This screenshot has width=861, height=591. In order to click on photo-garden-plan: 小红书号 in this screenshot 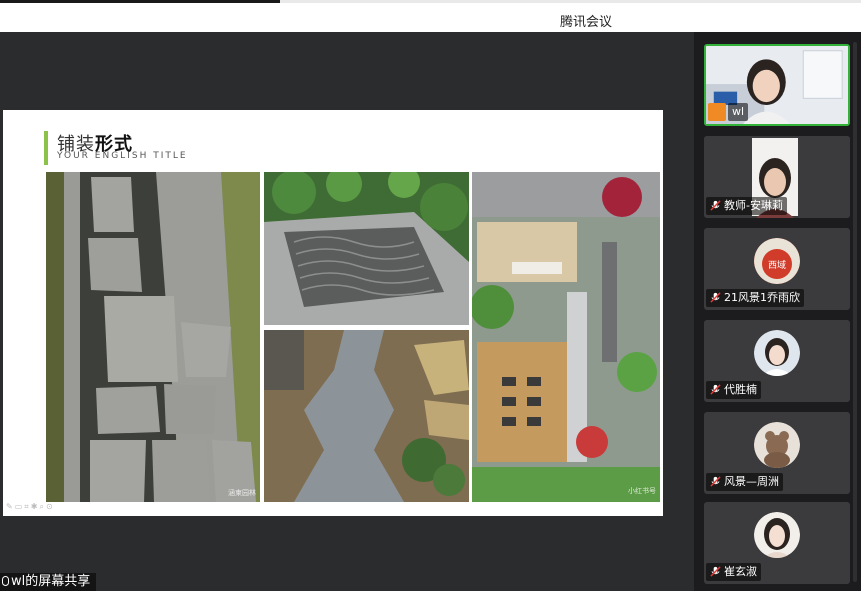, I will do `click(566, 337)`.